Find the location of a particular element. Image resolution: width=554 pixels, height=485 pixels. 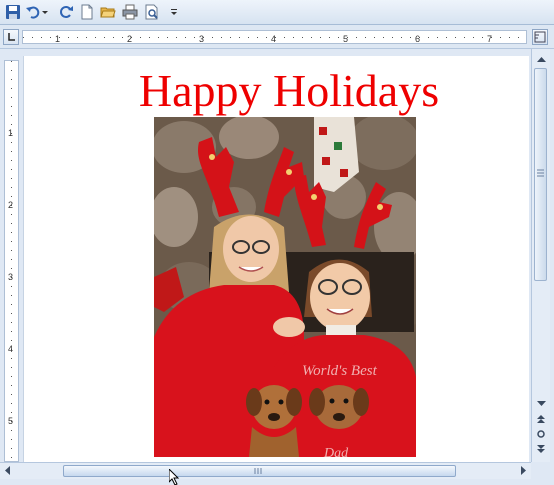

browse-object-icon is located at coordinates (541, 434).